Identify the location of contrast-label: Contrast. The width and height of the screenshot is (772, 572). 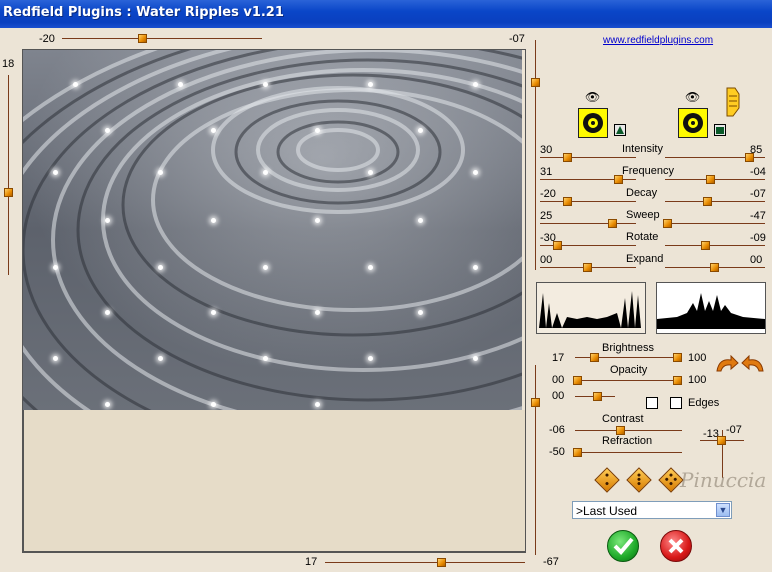
(623, 419).